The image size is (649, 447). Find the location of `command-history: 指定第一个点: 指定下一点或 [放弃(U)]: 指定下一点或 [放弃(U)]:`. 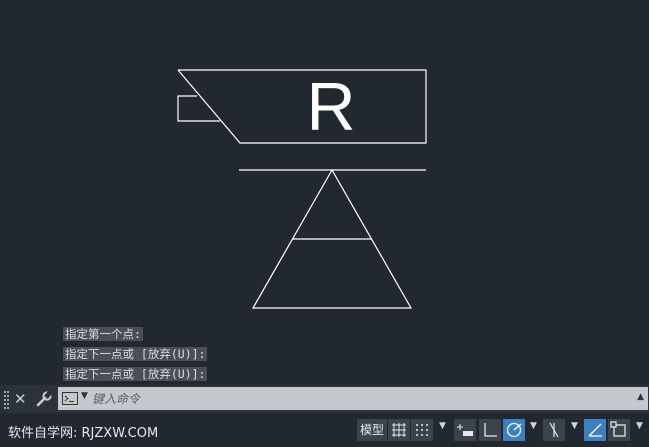

command-history: 指定第一个点: 指定下一点或 [放弃(U)]: 指定下一点或 [放弃(U)]: is located at coordinates (135, 357).